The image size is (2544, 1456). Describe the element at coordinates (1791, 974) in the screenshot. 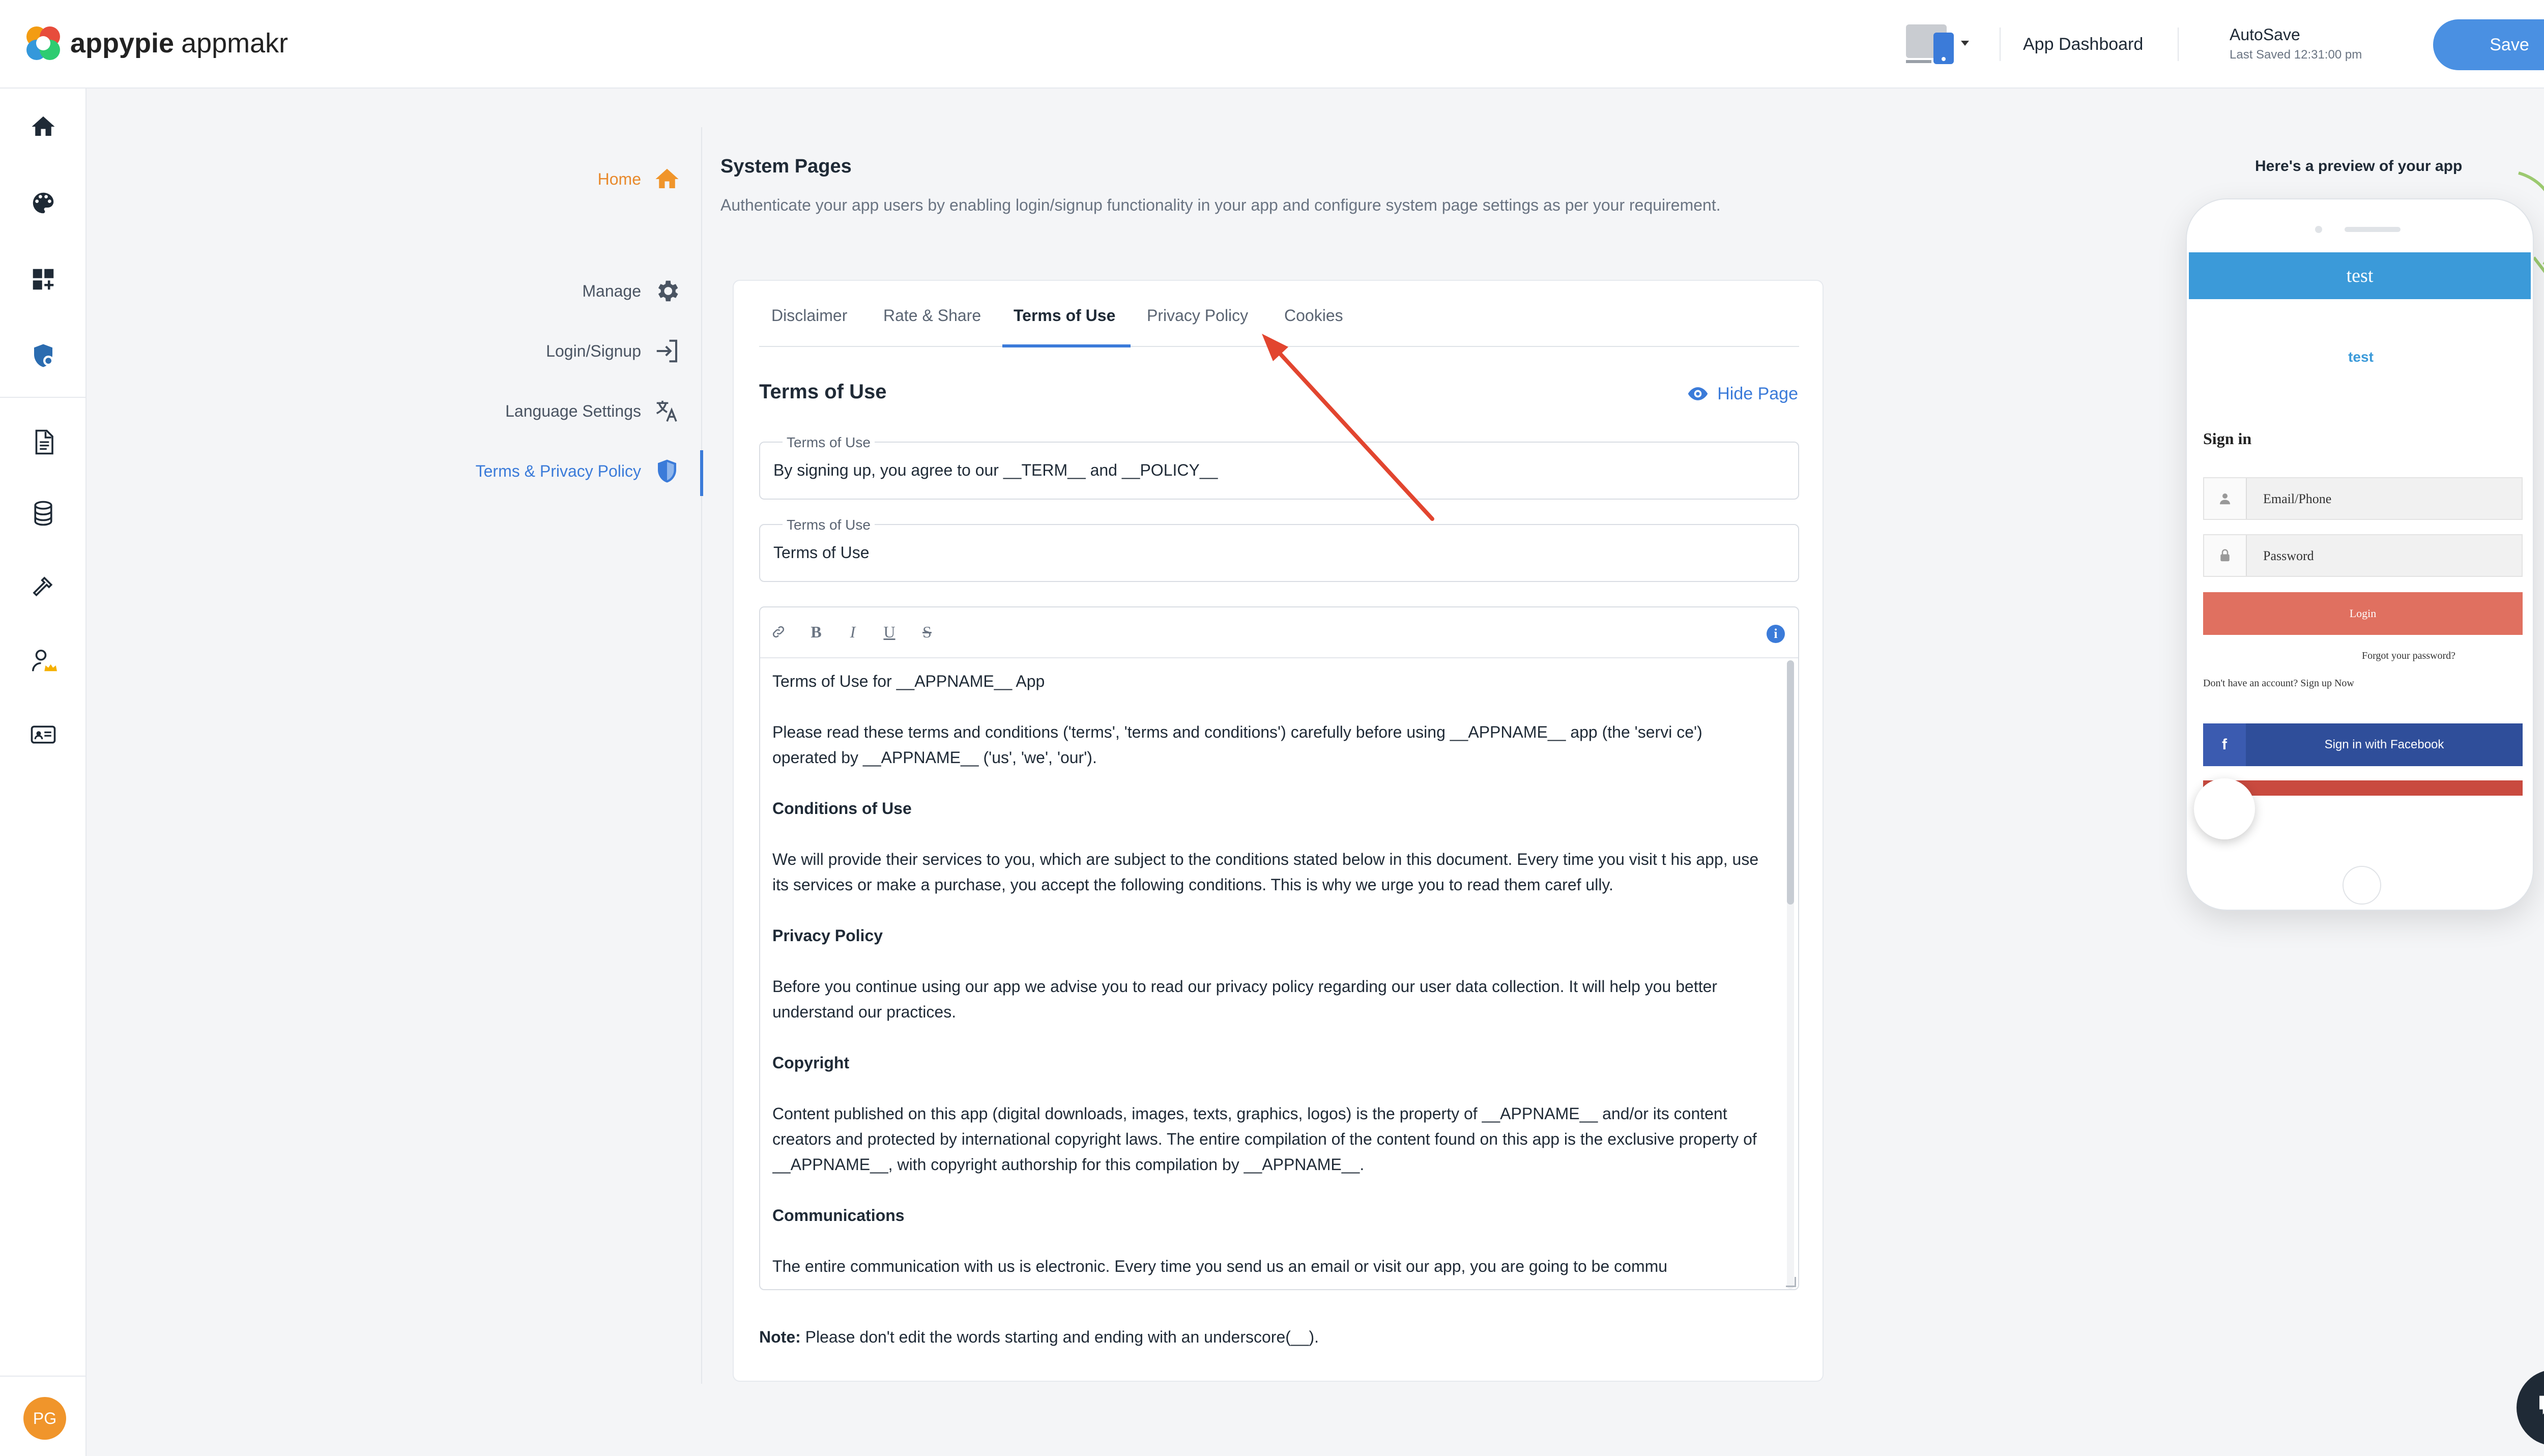

I see `editor-scrollbar` at that location.